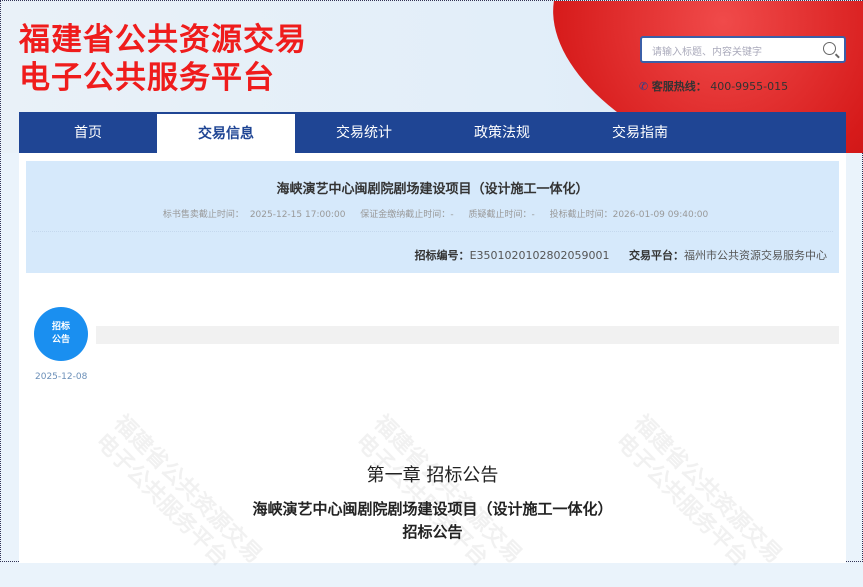 Image resolution: width=863 pixels, height=587 pixels. I want to click on timeline-node-tender-notice: 招标 公告, so click(61, 334).